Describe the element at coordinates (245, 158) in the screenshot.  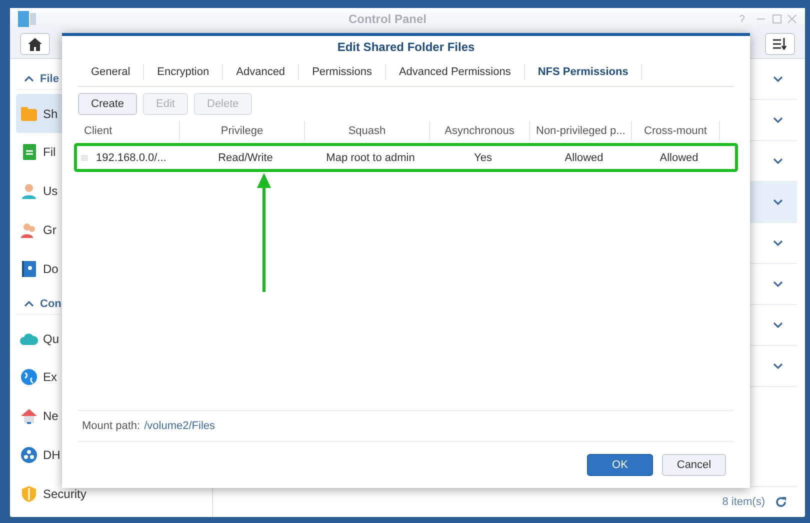
I see `table-cell-text: Read/Write` at that location.